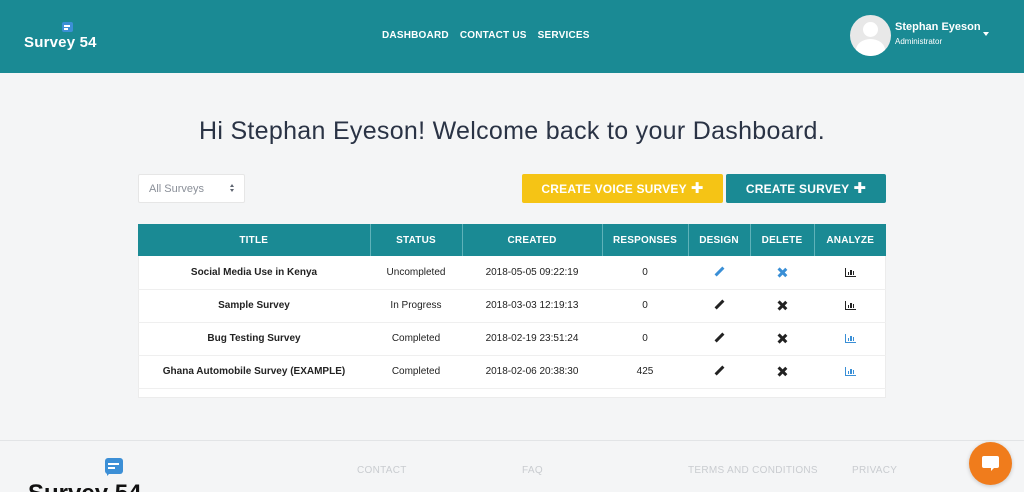 The image size is (1024, 492). I want to click on select-arrows-icon, so click(233, 189).